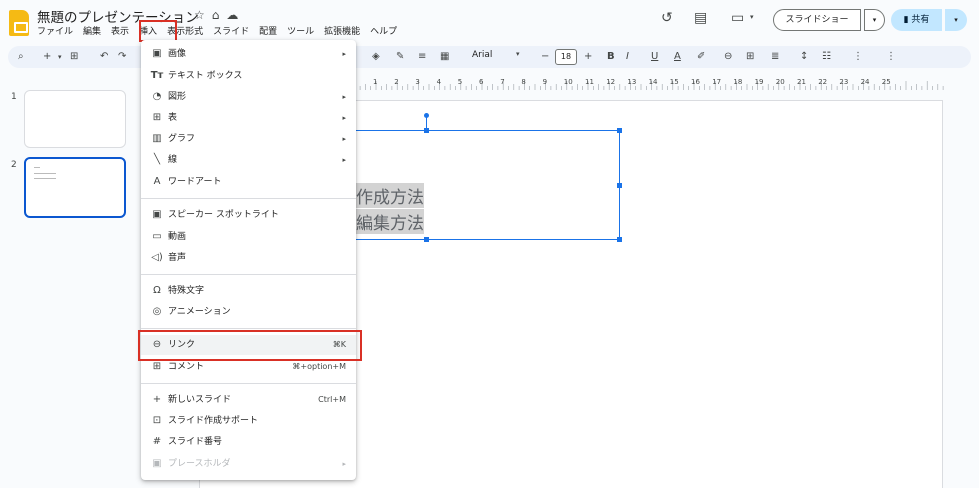  Describe the element at coordinates (817, 20) in the screenshot. I see `slideshow-button: スライドショー` at that location.